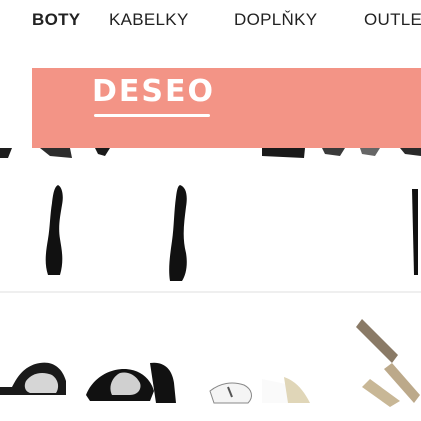 This screenshot has width=421, height=421. What do you see at coordinates (149, 20) in the screenshot?
I see `nav-item-kabelky: KABELKY` at bounding box center [149, 20].